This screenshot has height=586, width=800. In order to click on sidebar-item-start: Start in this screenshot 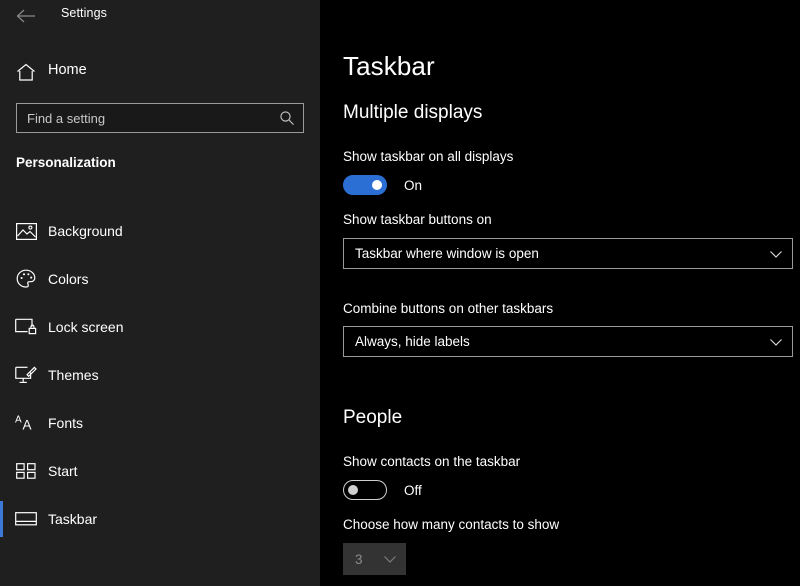, I will do `click(160, 471)`.